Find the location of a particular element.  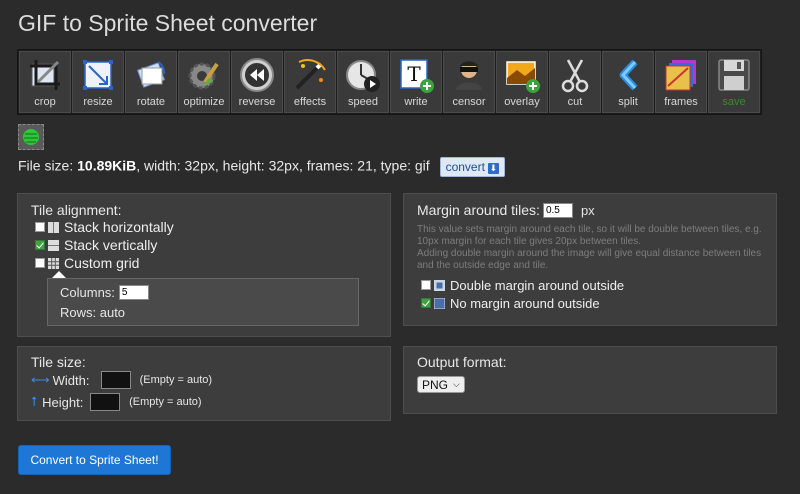

double-margin-icon is located at coordinates (439, 285).